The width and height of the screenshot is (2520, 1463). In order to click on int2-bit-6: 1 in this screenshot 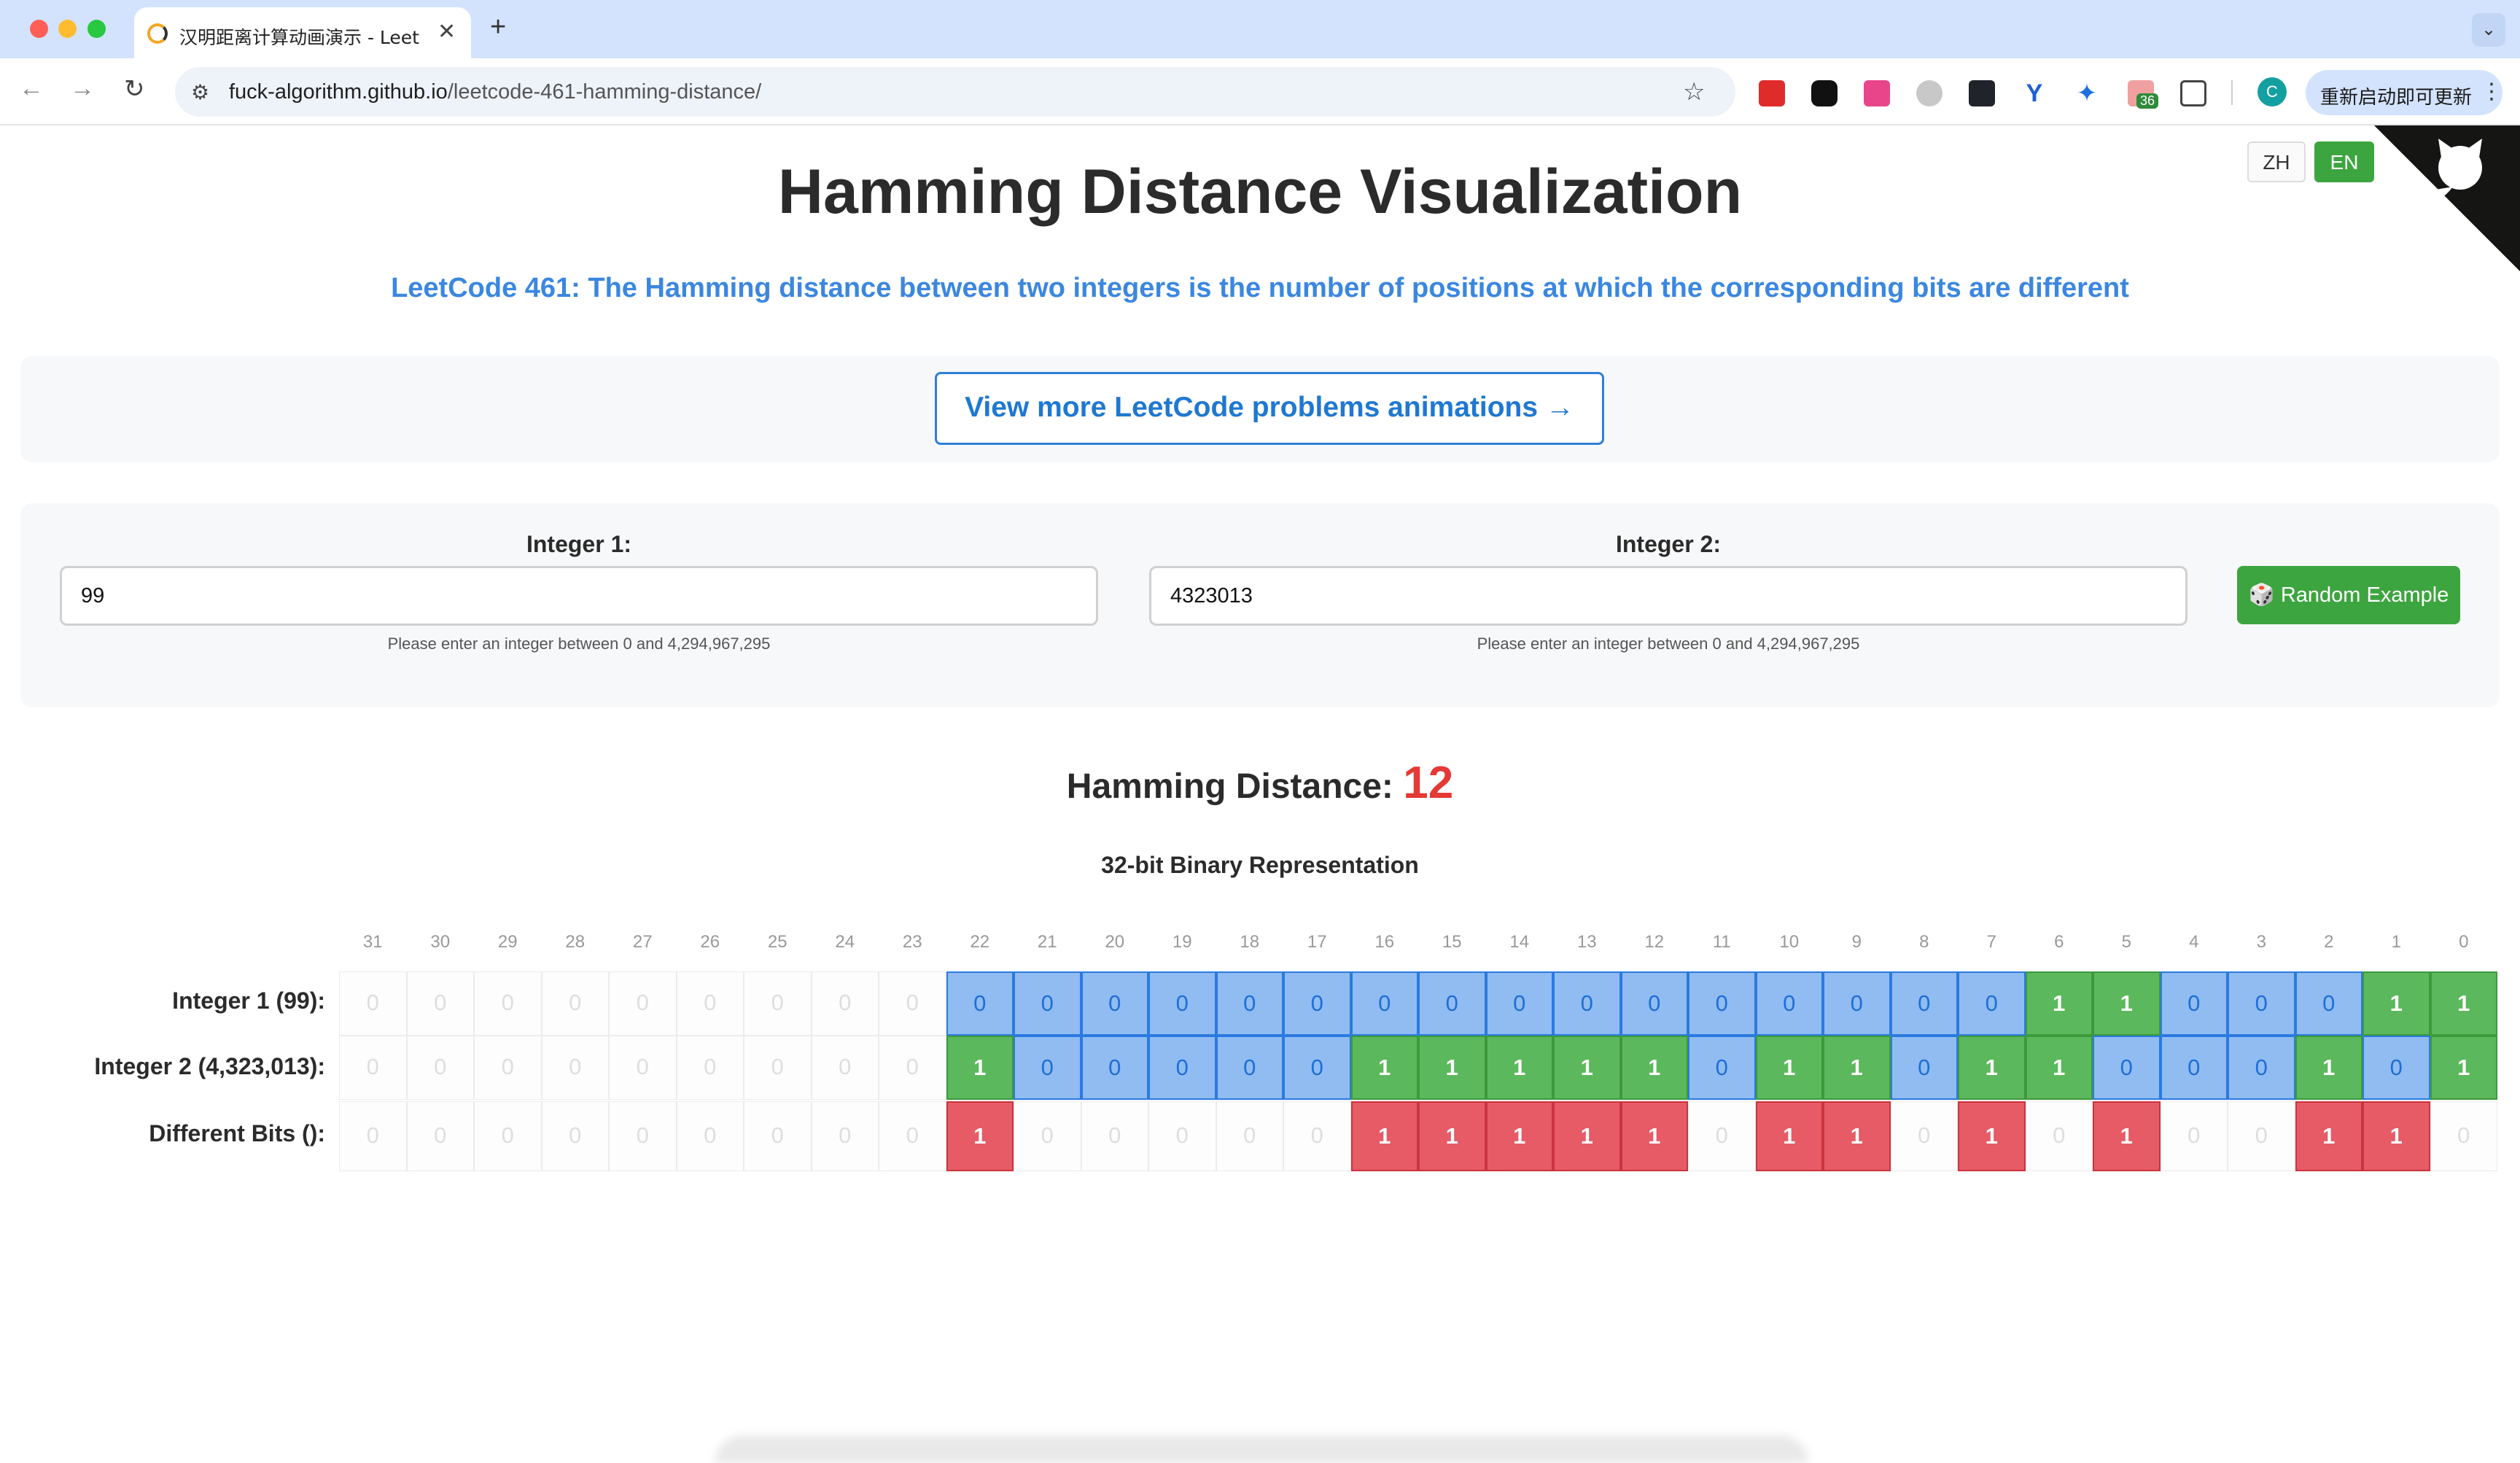, I will do `click(2059, 1068)`.